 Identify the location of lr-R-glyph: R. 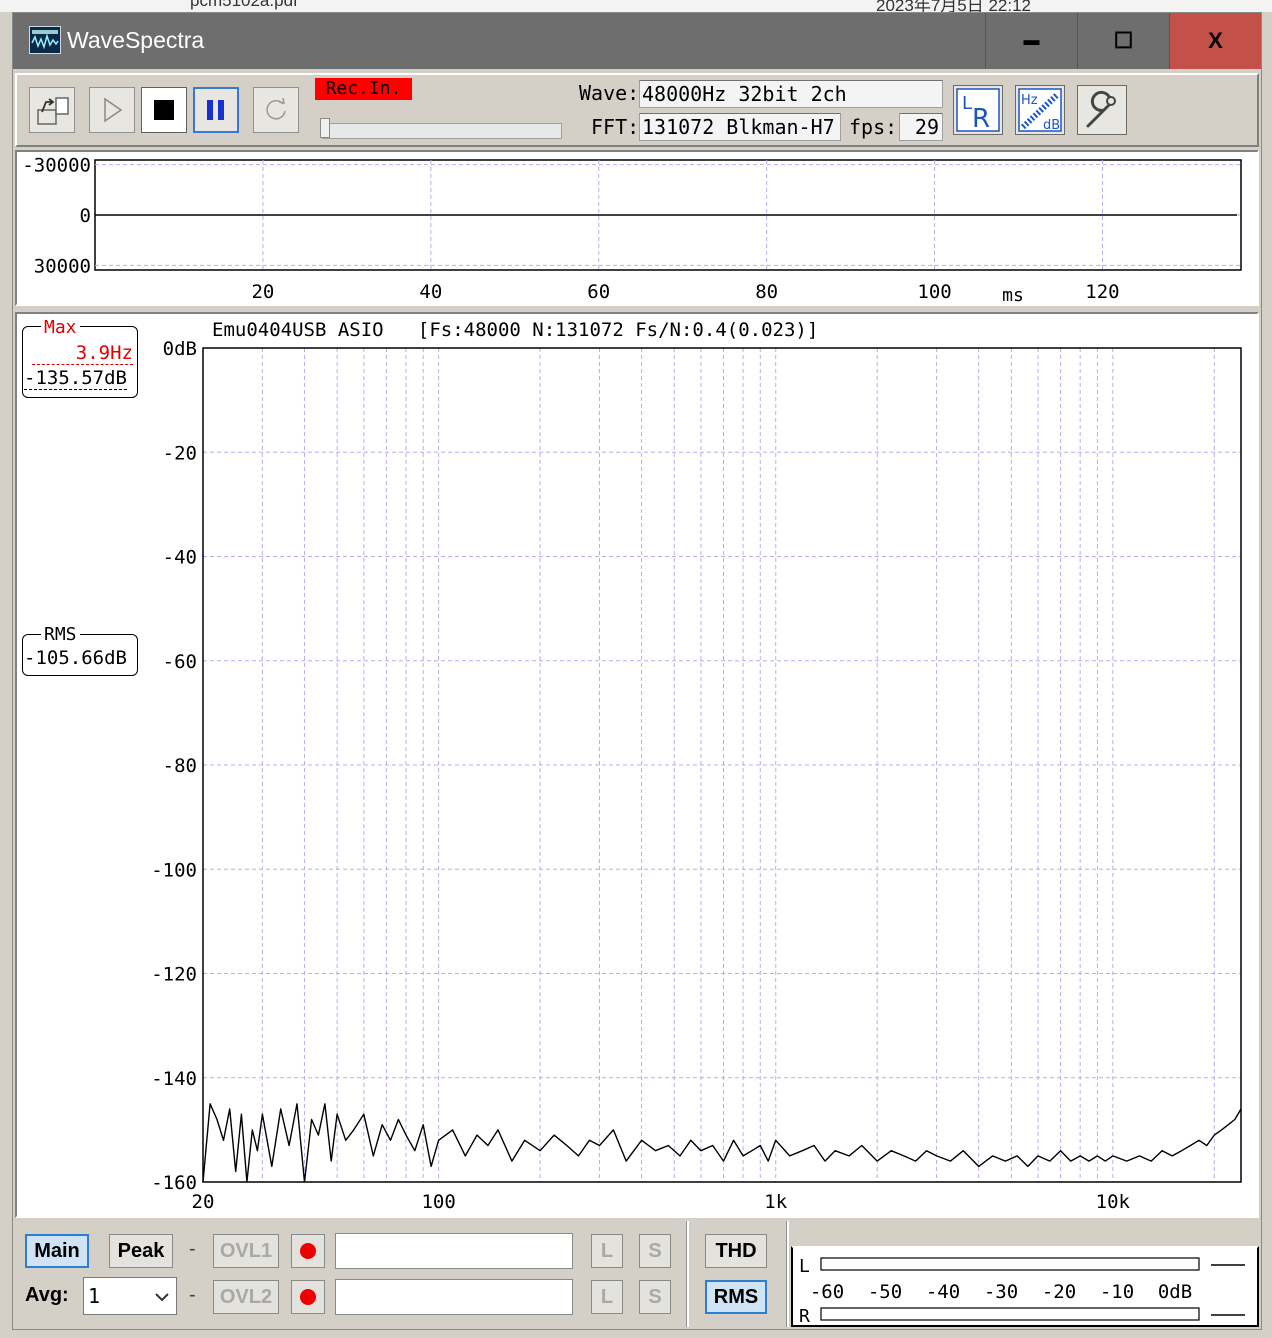
(981, 118).